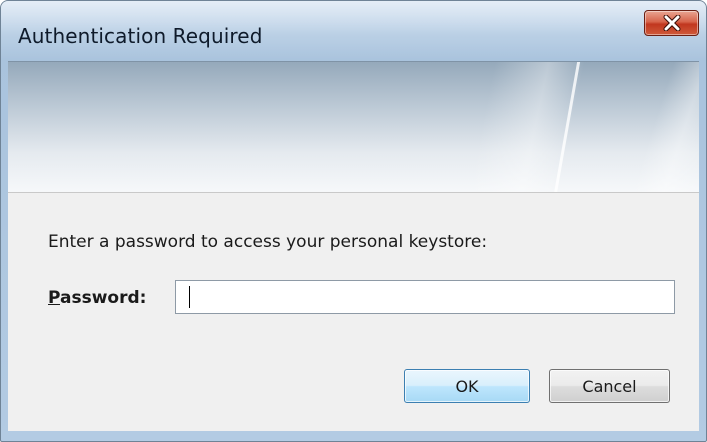 The image size is (707, 442). I want to click on close-button, so click(671, 23).